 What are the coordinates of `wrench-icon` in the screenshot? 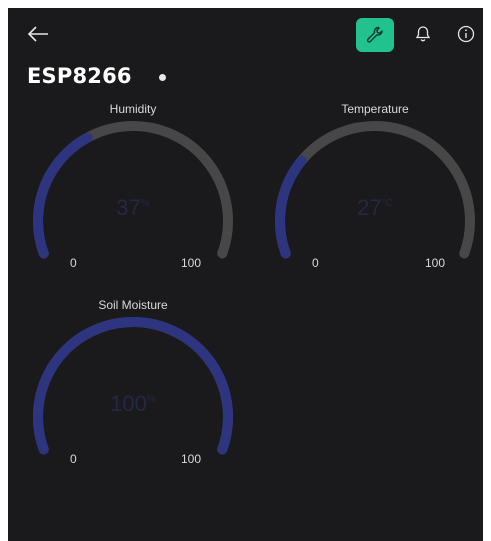 It's located at (374, 34).